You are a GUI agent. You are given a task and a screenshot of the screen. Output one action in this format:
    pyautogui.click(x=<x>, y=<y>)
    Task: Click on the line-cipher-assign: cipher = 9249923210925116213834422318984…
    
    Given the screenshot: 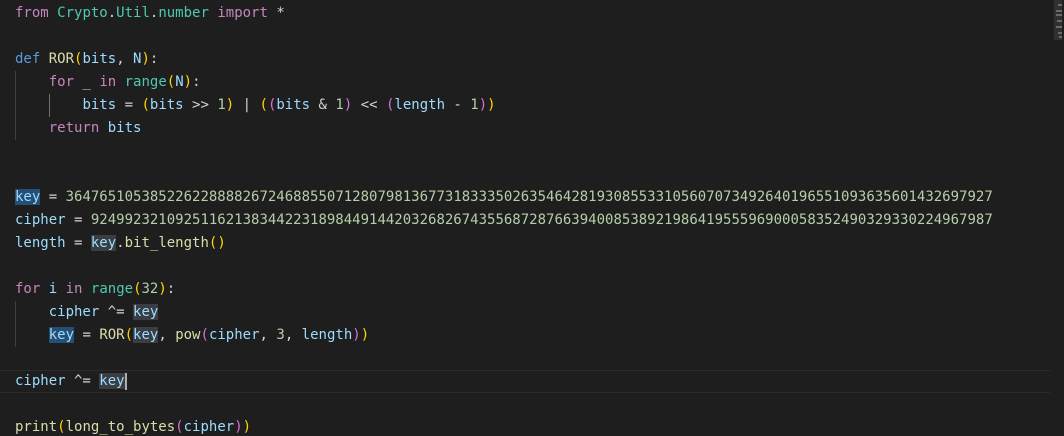 What is the action you would take?
    pyautogui.click(x=525, y=220)
    